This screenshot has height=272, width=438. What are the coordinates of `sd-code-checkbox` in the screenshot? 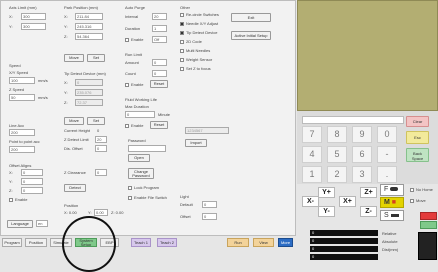 It's located at (182, 42).